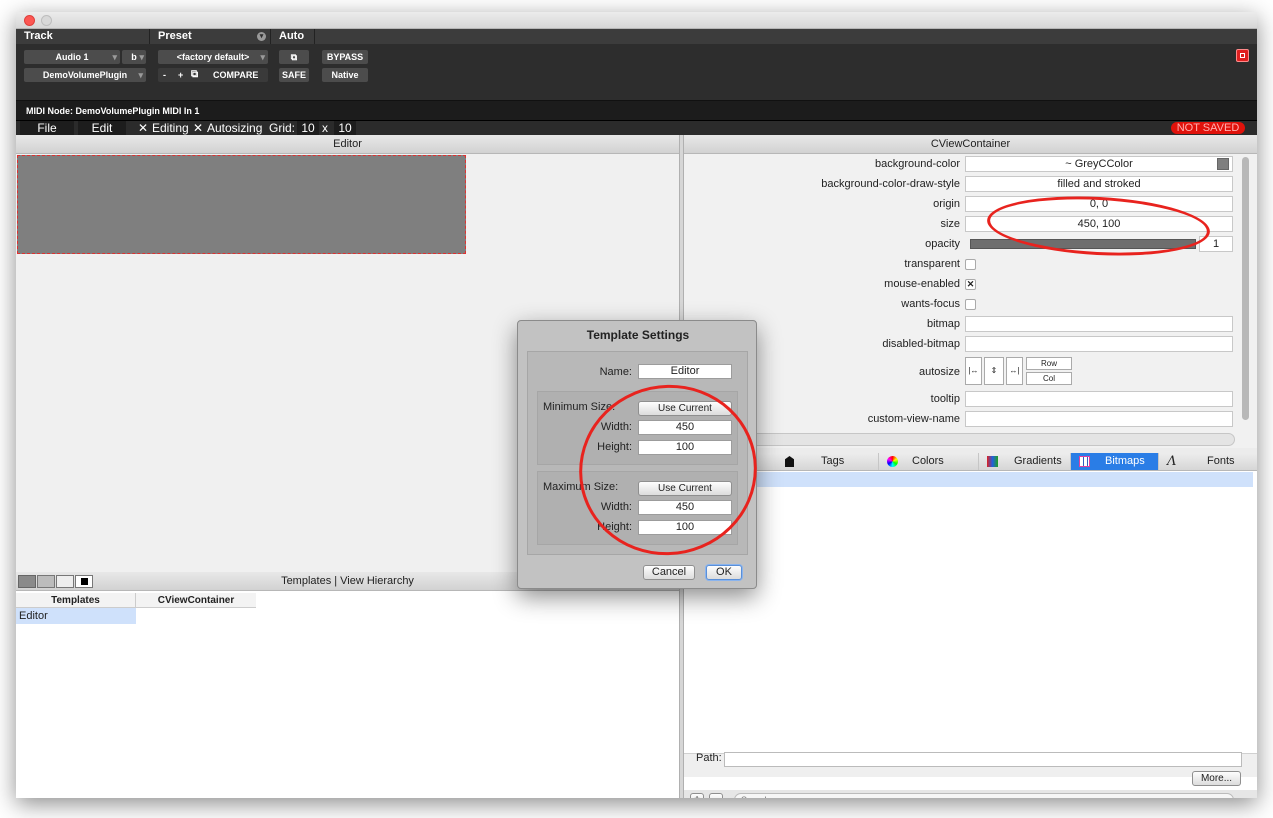 The width and height of the screenshot is (1273, 818). Describe the element at coordinates (892, 461) in the screenshot. I see `color-wheel-icon` at that location.